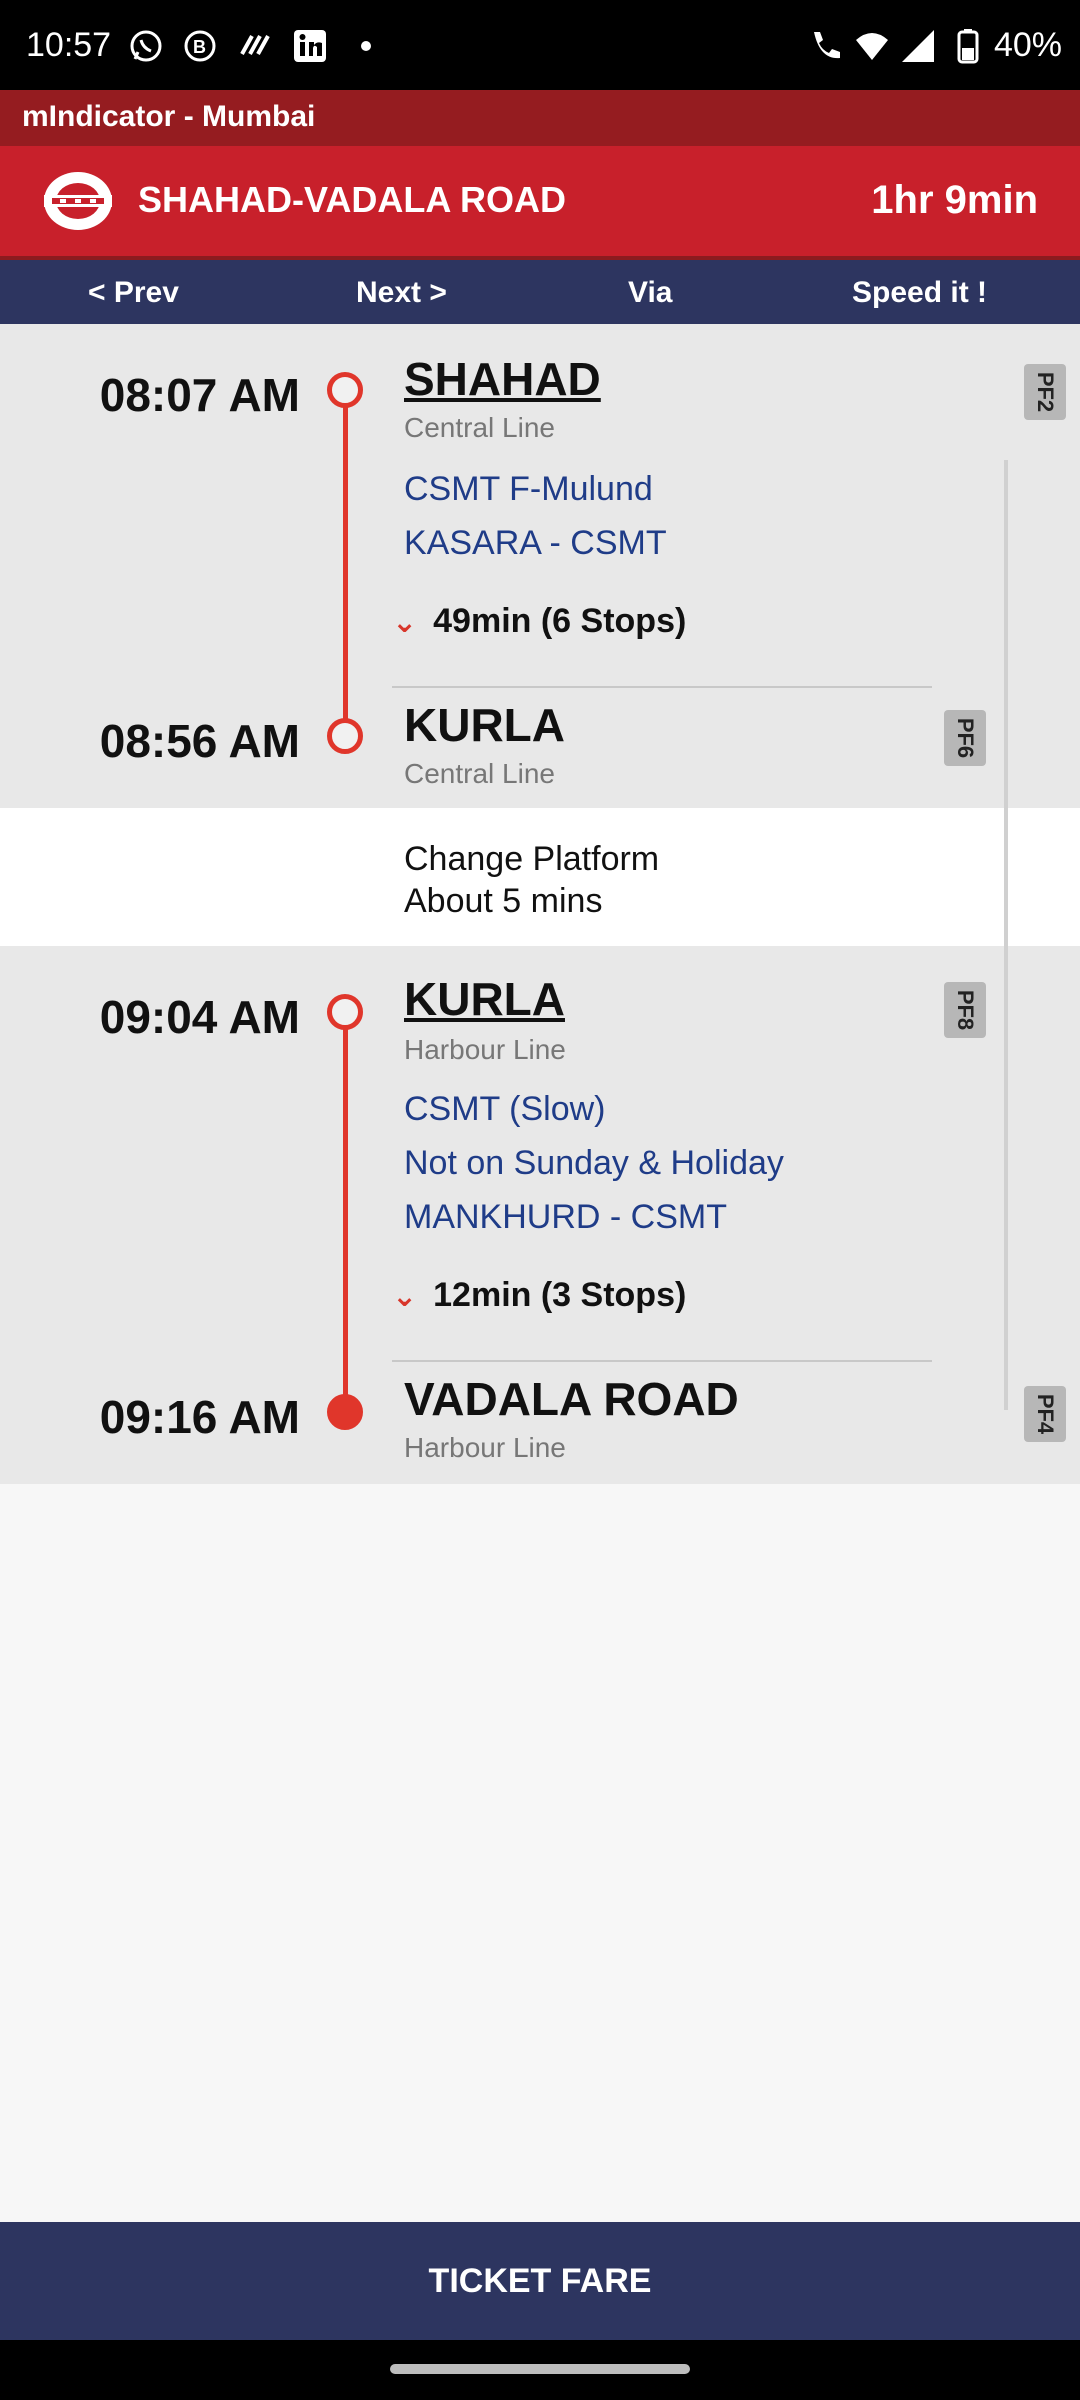  I want to click on platform-badge: PF8, so click(965, 1010).